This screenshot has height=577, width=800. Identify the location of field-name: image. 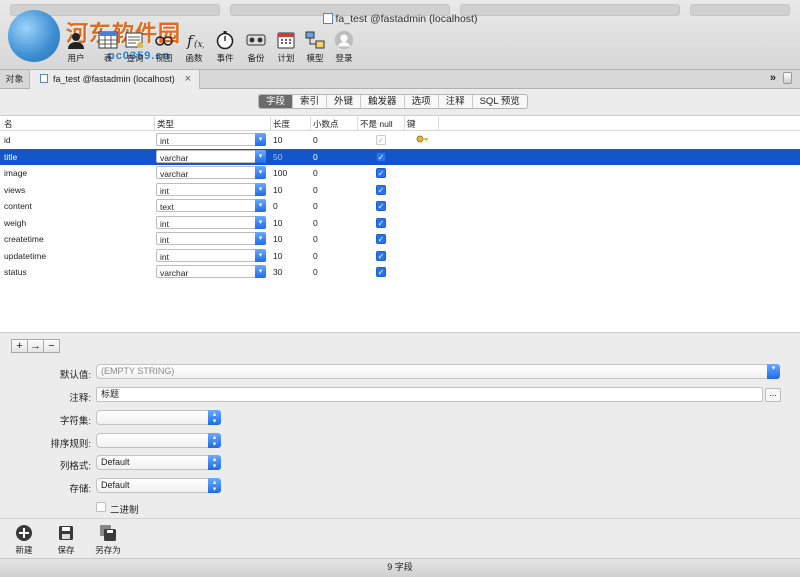
(15, 173).